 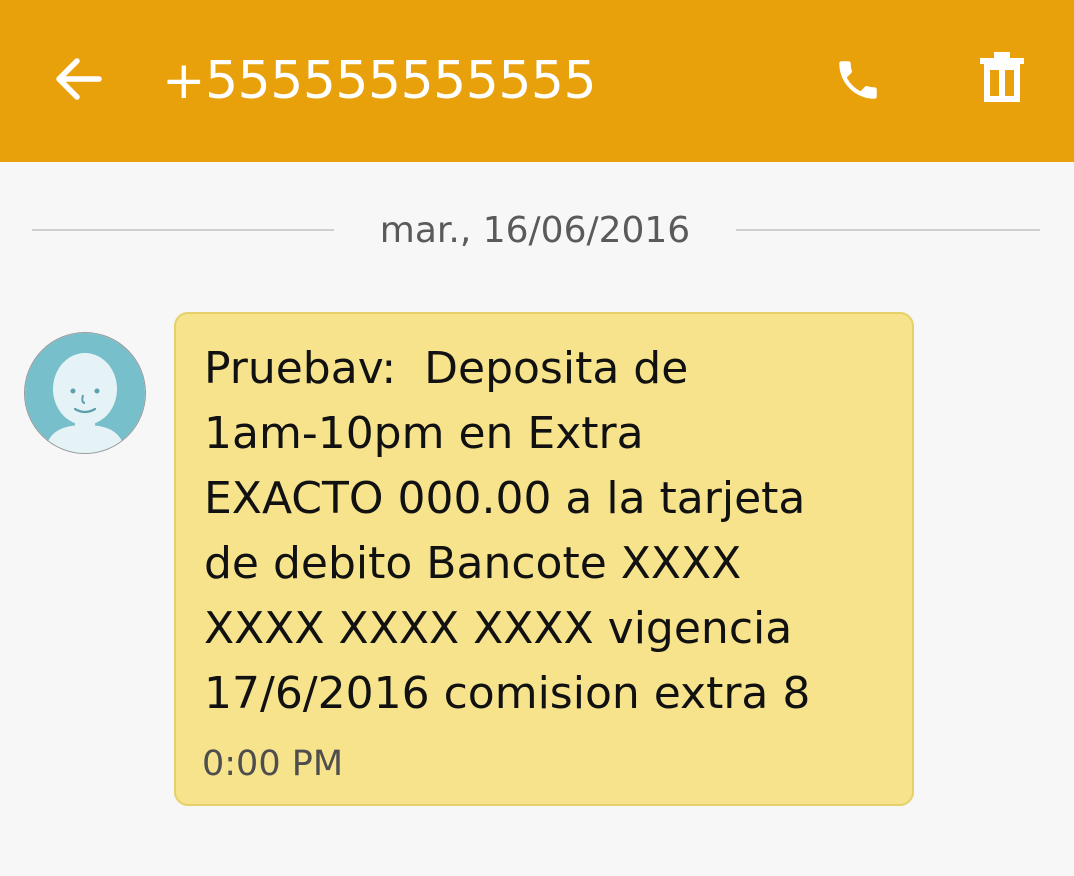 I want to click on message-timestamp: 0:00 PM, so click(x=273, y=764).